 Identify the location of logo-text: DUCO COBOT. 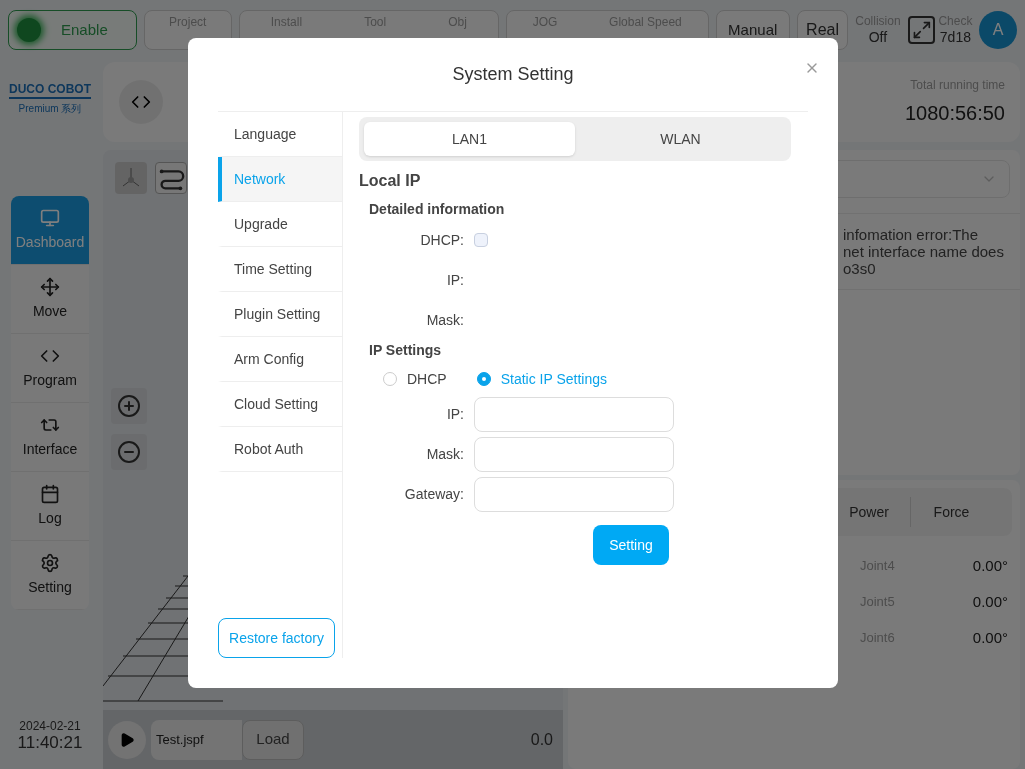
(50, 90).